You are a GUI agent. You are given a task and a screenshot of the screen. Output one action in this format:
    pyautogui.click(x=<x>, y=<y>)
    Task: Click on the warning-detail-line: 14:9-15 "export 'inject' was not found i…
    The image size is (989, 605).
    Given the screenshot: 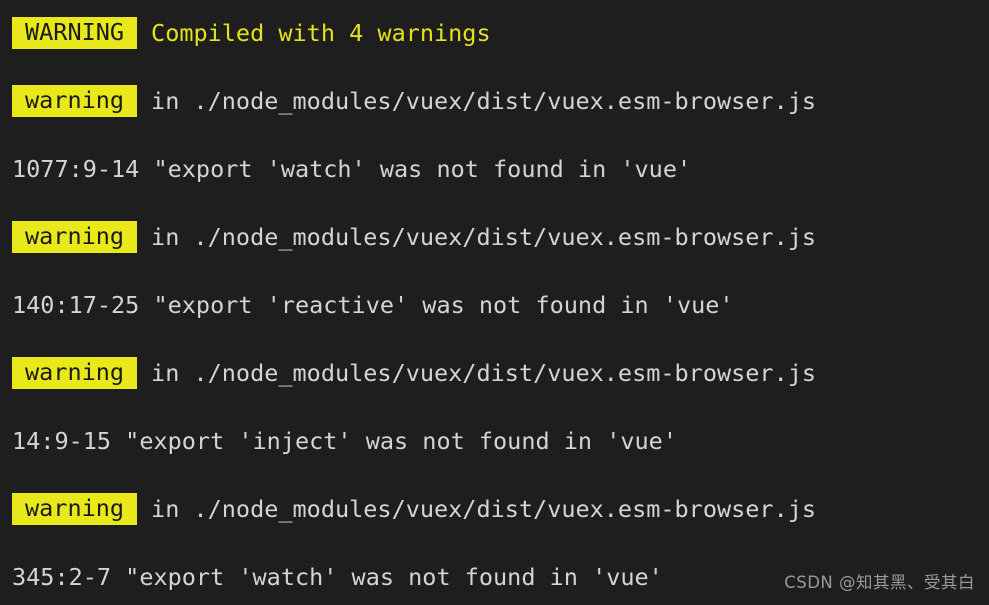 What is the action you would take?
    pyautogui.click(x=344, y=441)
    